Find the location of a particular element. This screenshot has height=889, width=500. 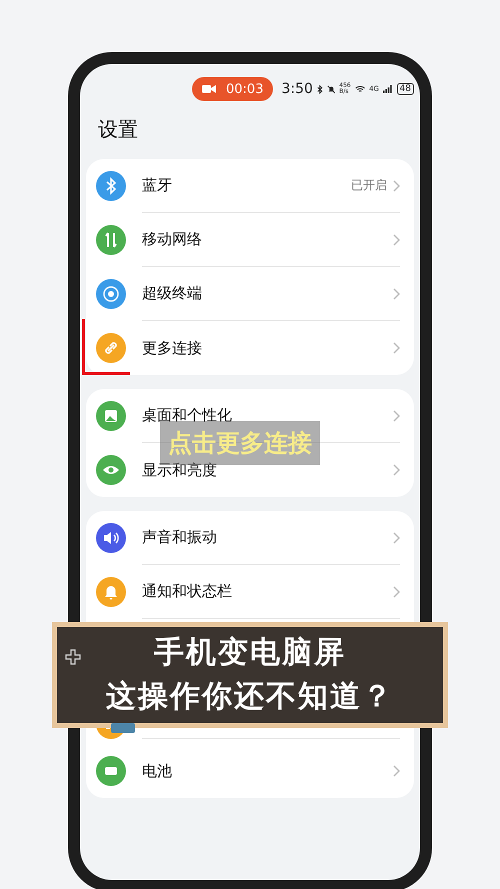

eraser-drawing is located at coordinates (123, 728).